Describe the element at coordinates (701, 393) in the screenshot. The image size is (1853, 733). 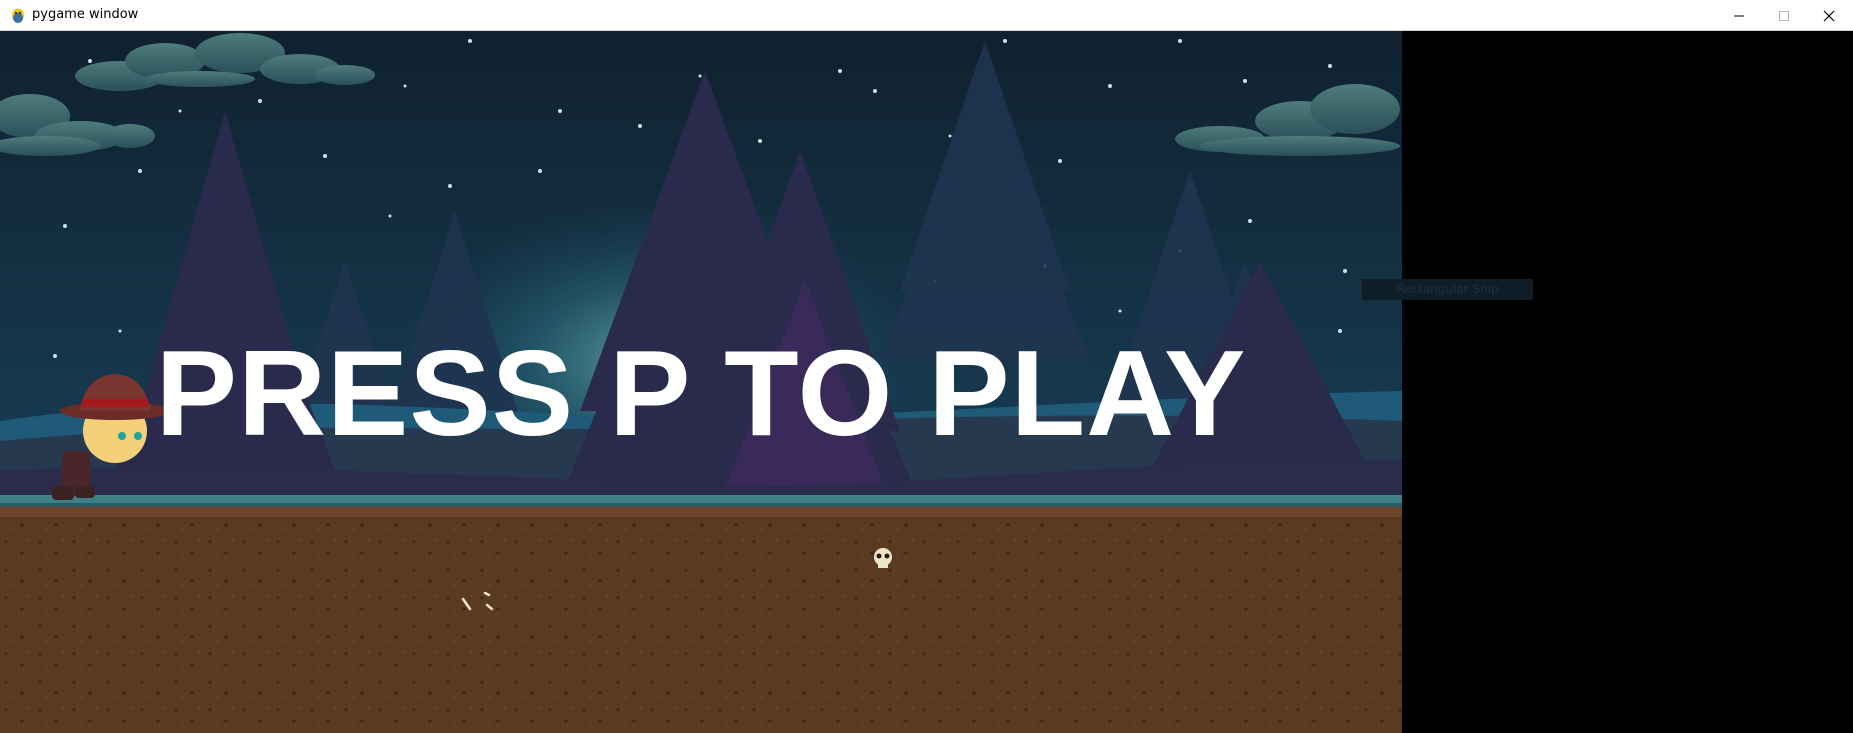
I see `press-p-to-play-prompt: PRESS P TO PLAY` at that location.